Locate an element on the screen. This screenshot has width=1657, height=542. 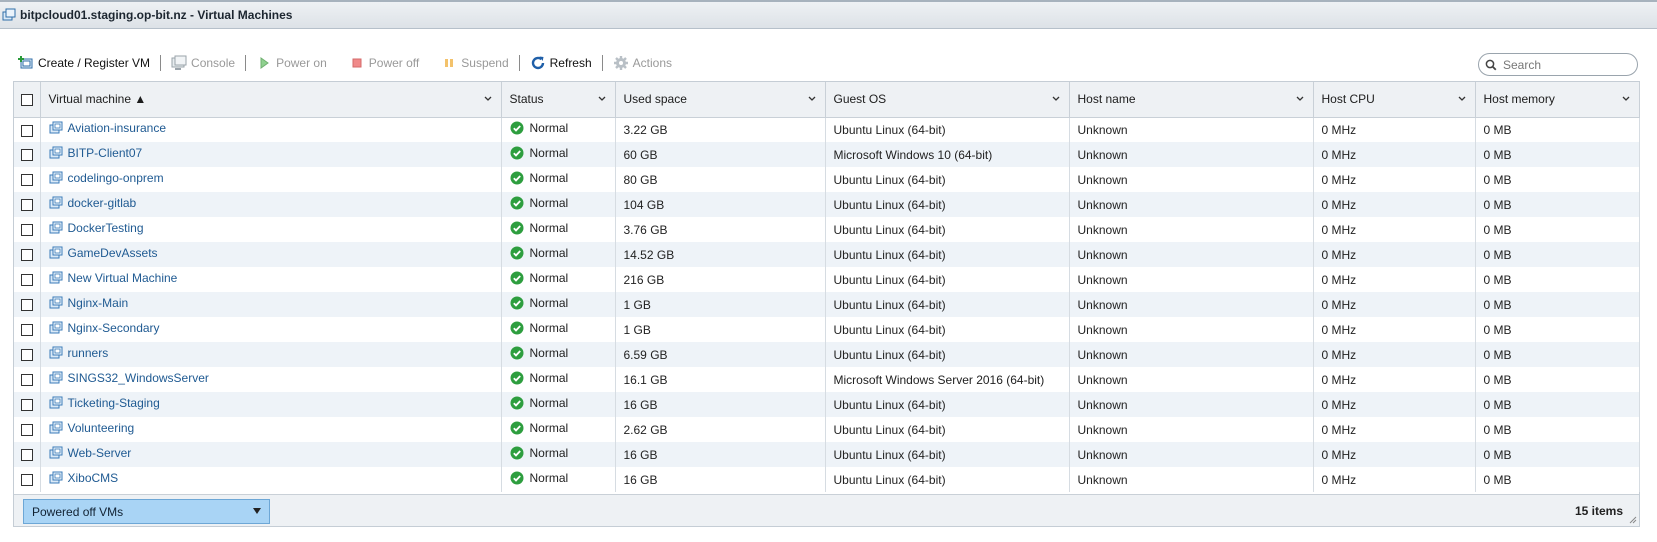
vm-filter-dropdown: Powered off VMs is located at coordinates (146, 511).